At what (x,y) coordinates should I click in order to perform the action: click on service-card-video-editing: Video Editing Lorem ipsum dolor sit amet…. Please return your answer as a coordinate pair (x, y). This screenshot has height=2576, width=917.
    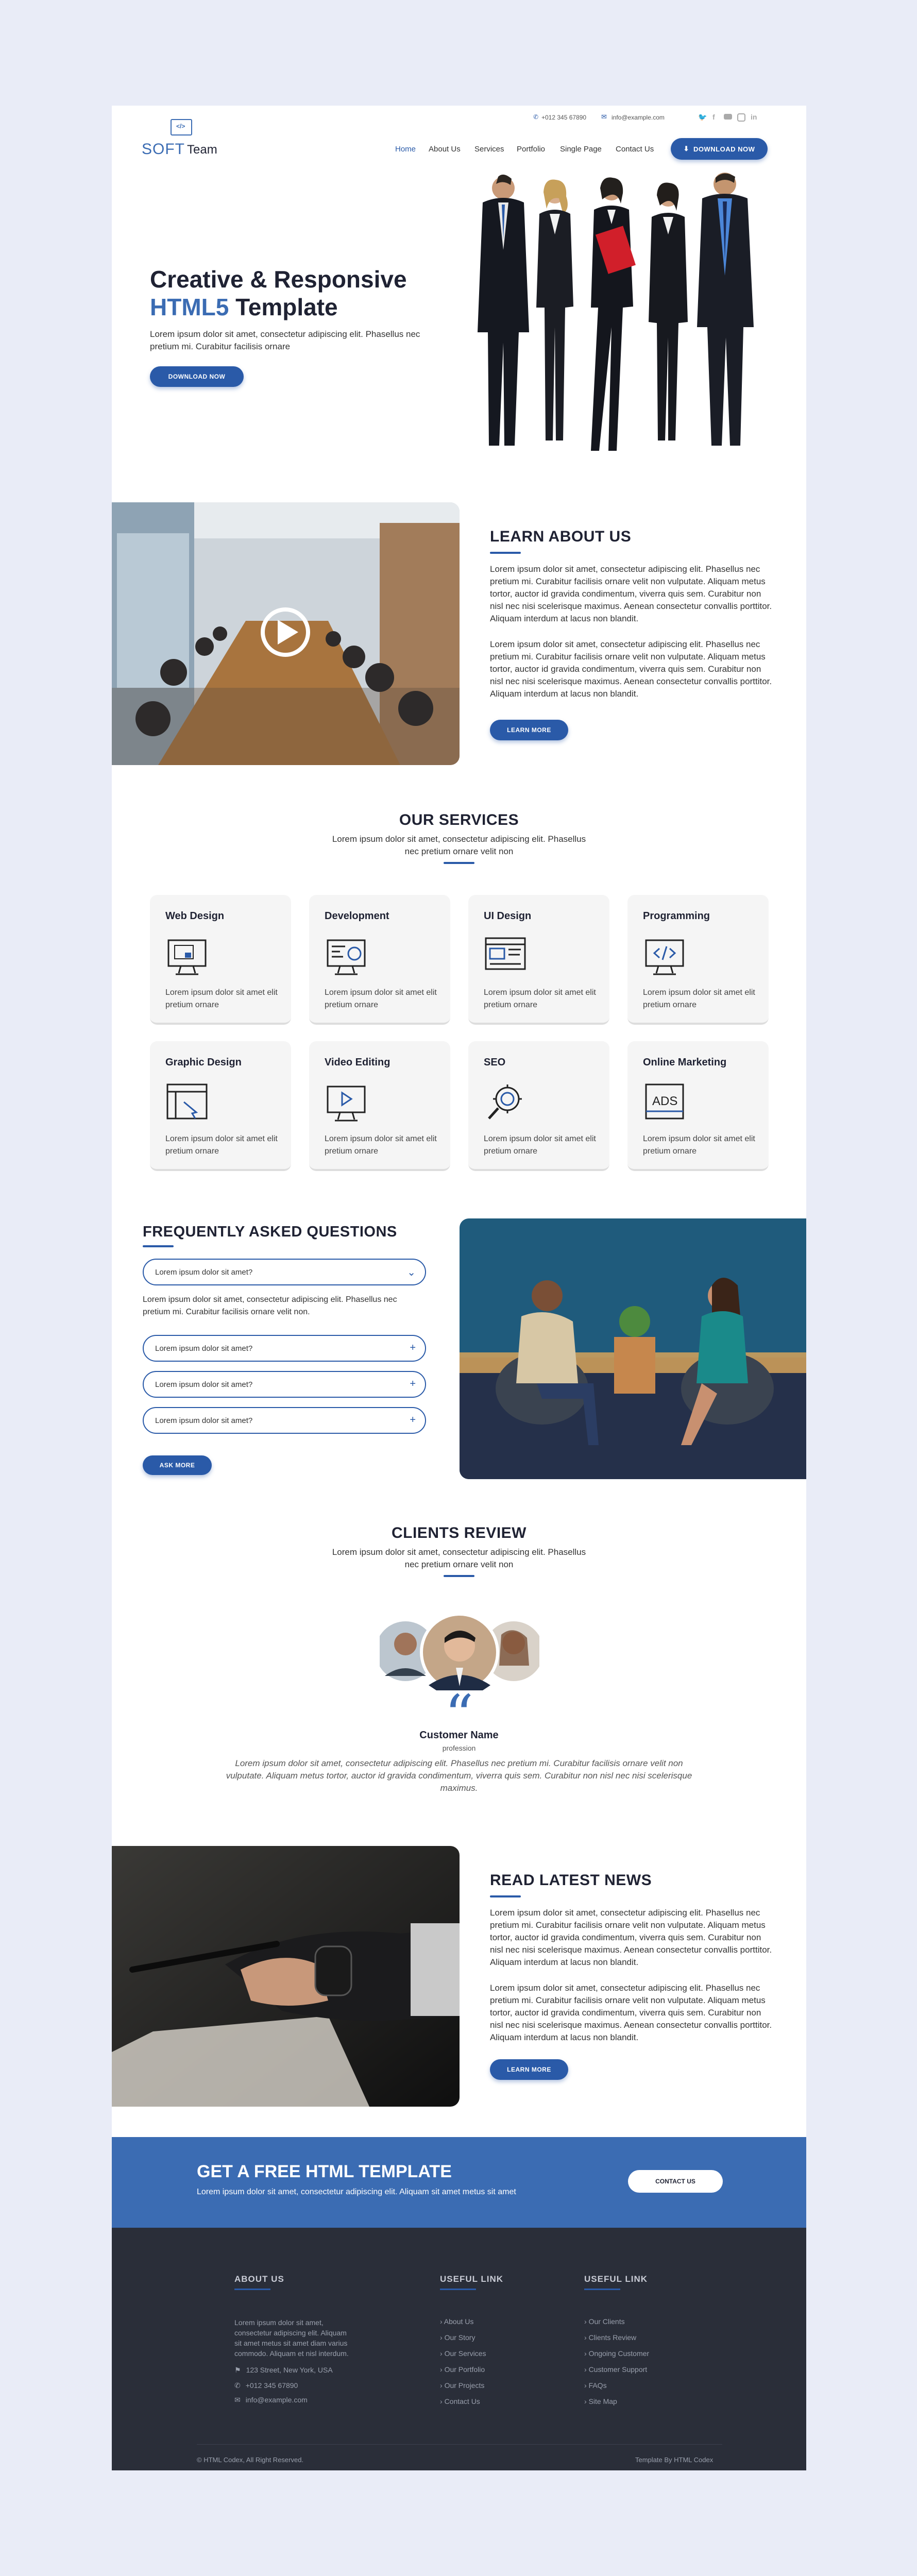
    Looking at the image, I should click on (380, 1106).